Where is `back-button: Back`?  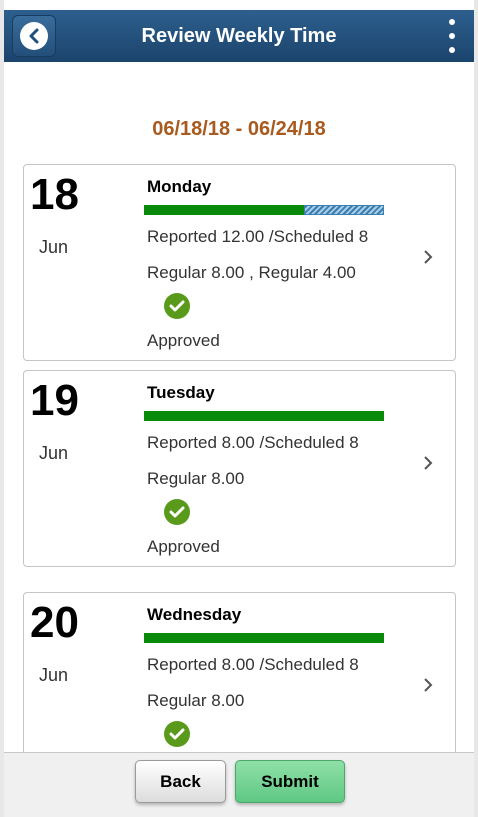
back-button: Back is located at coordinates (180, 781).